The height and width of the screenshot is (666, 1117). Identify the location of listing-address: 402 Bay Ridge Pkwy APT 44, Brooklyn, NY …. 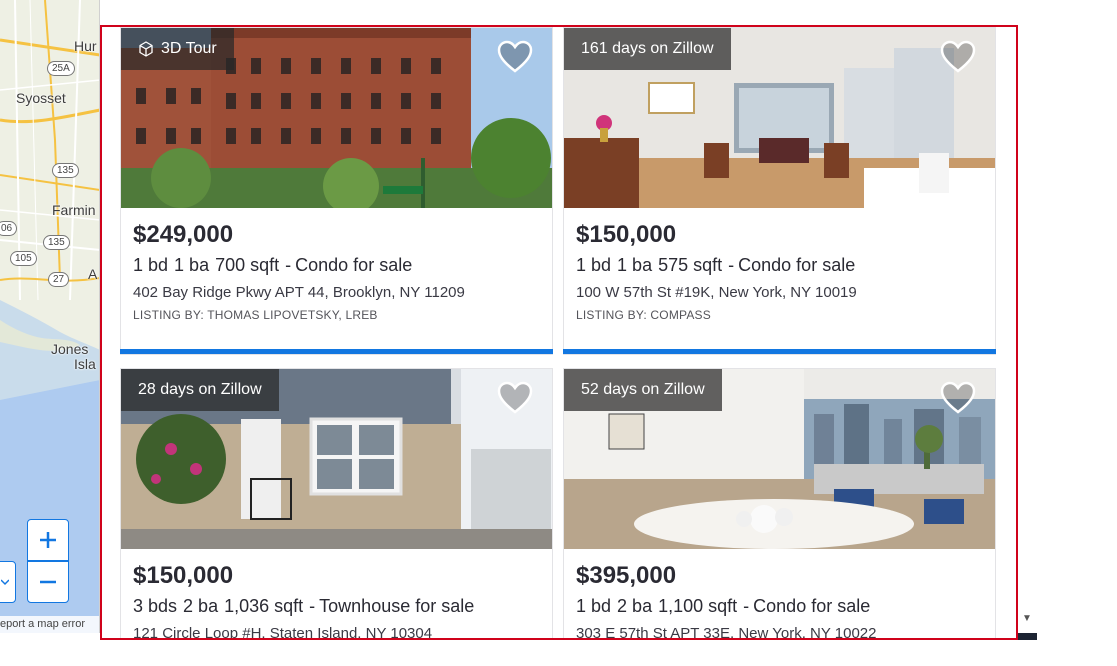
(336, 293).